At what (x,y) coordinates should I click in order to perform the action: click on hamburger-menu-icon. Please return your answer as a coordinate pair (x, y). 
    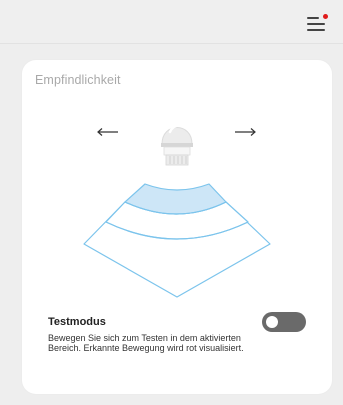
    Looking at the image, I should click on (318, 23).